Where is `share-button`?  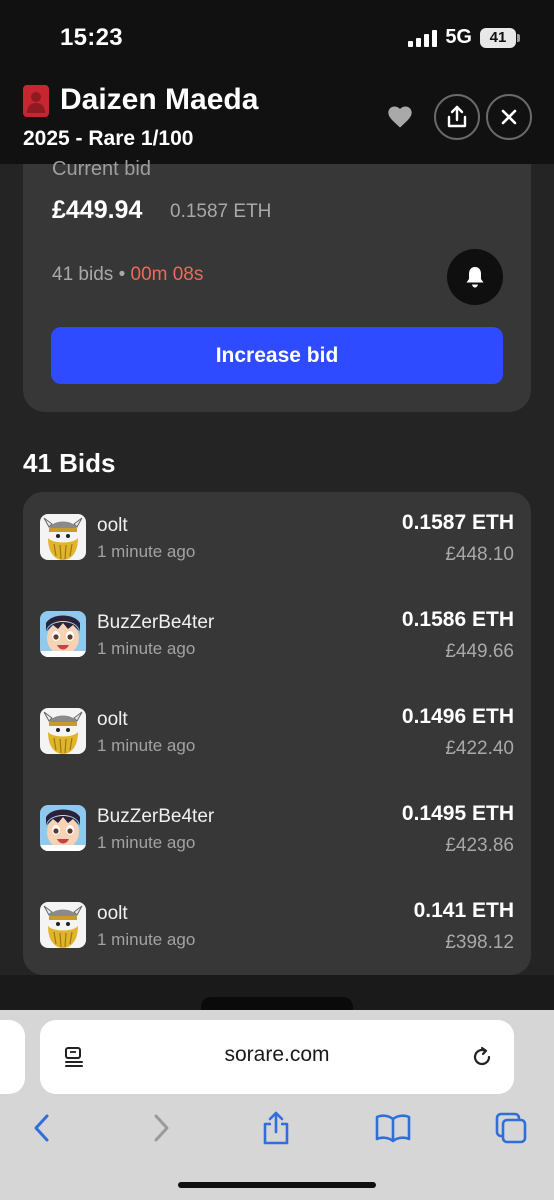 share-button is located at coordinates (457, 117).